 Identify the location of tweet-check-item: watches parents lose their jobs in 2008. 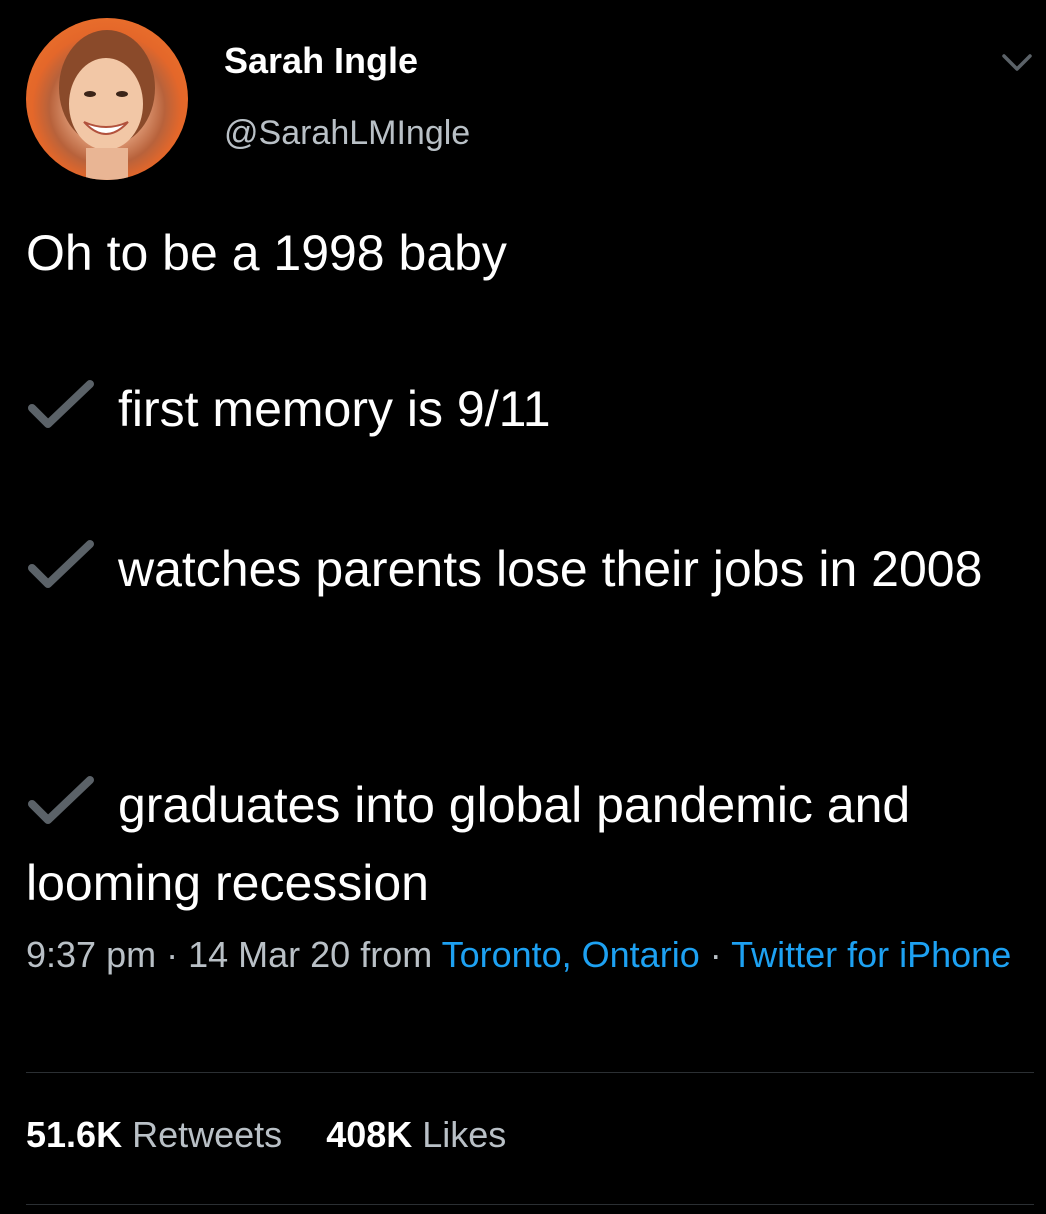
(526, 569).